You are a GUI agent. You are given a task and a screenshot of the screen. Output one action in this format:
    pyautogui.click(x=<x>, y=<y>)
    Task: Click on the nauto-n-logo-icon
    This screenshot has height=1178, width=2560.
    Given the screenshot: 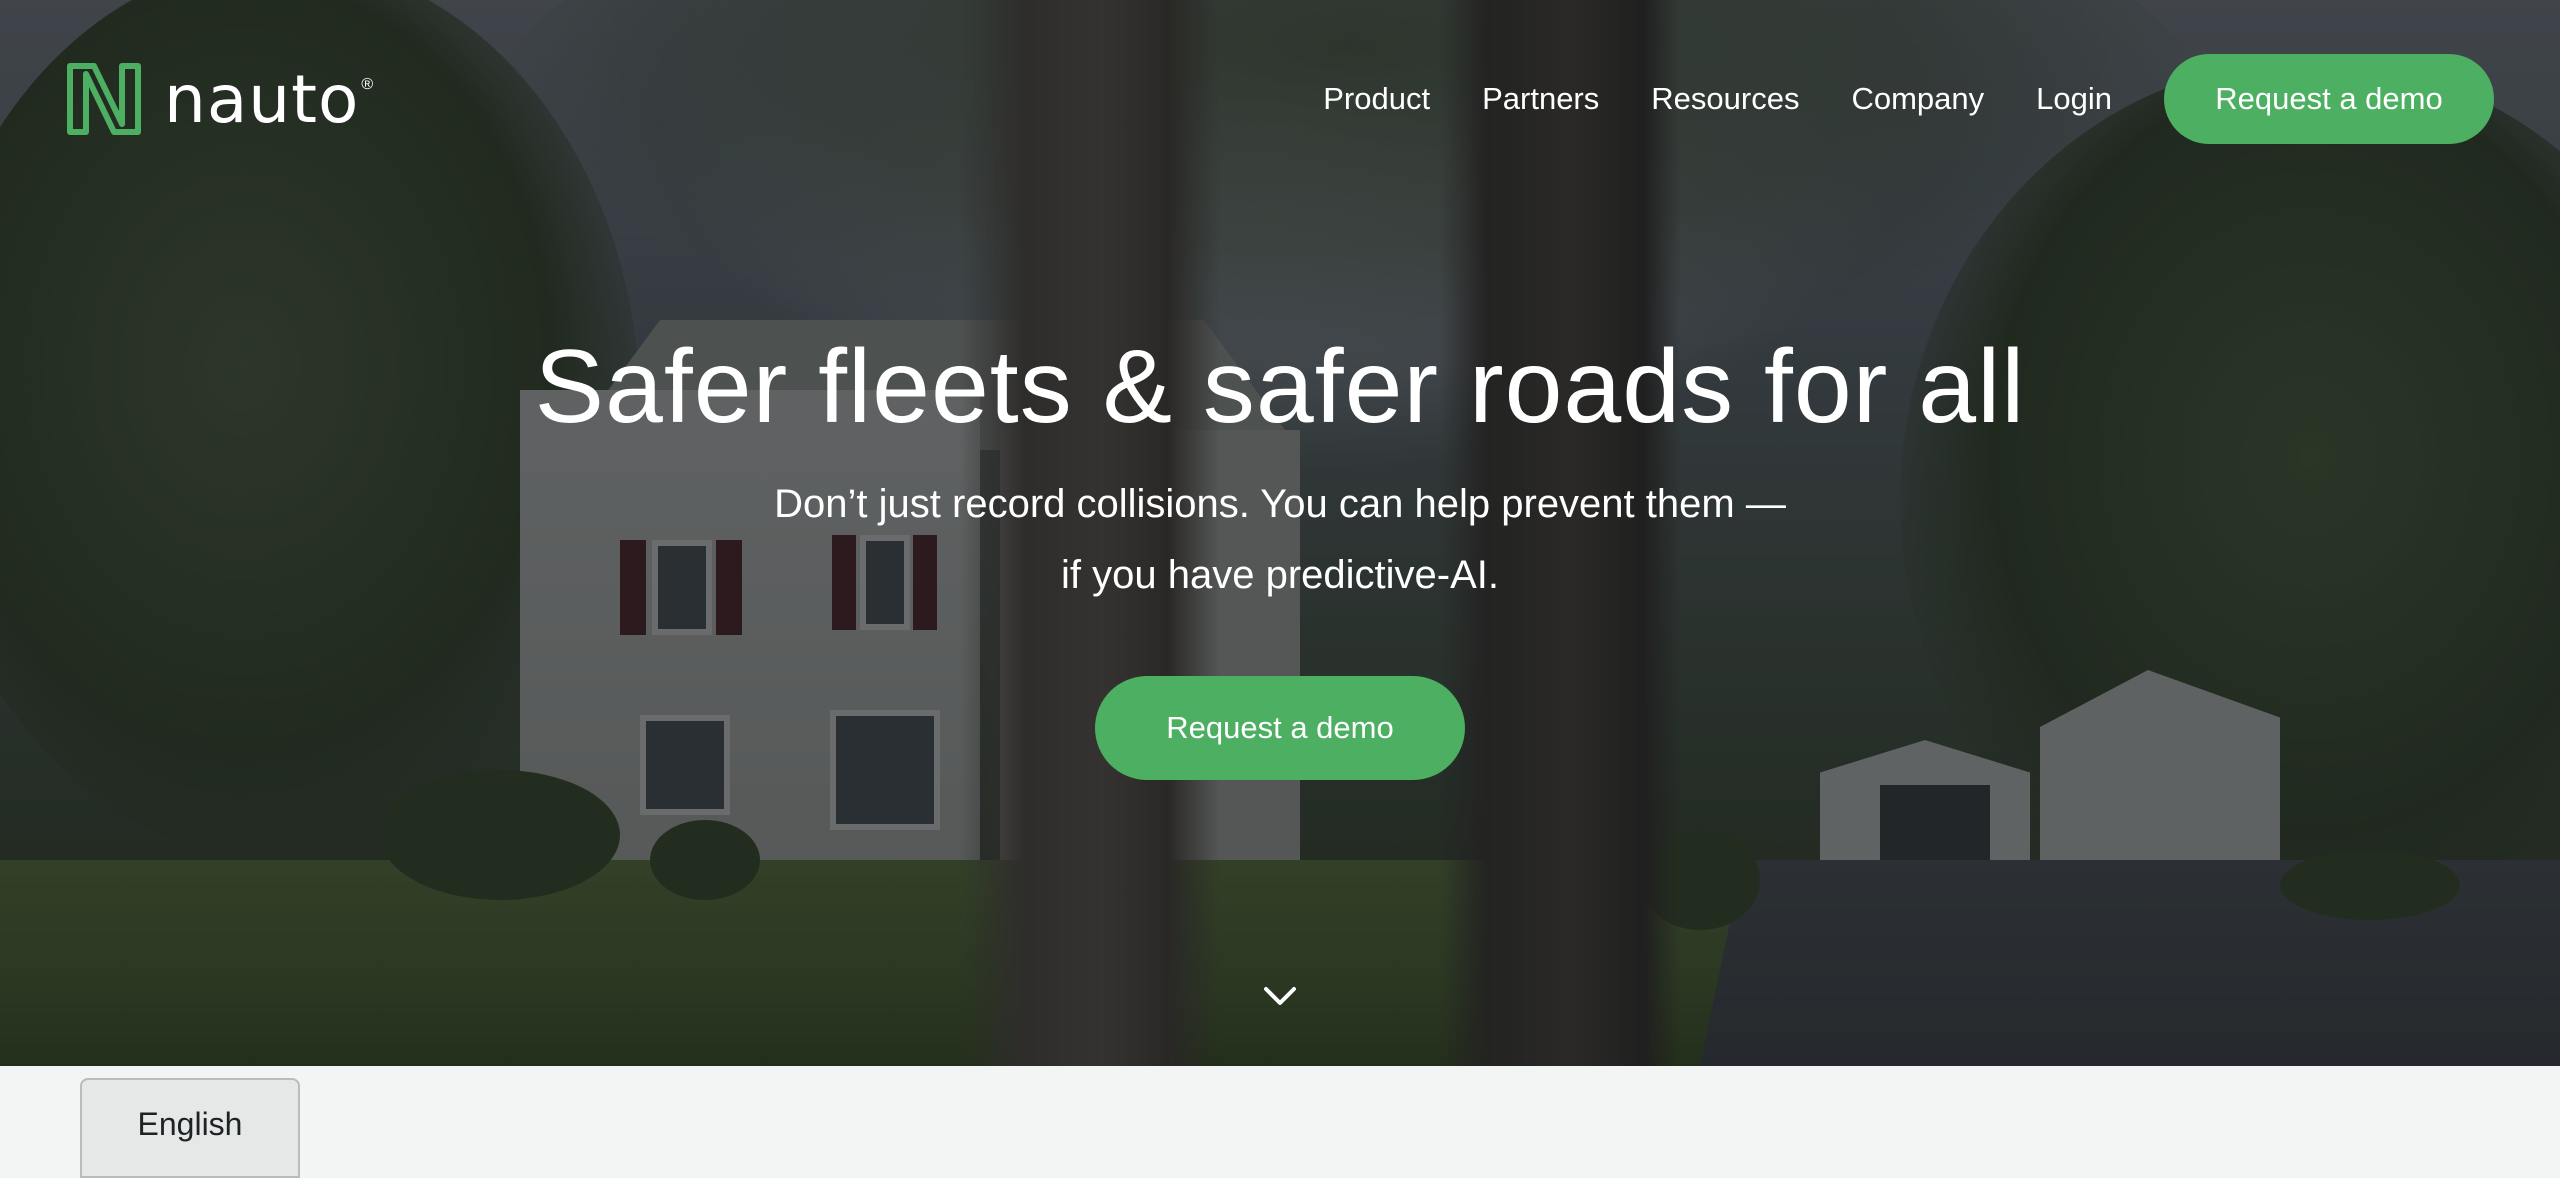 What is the action you would take?
    pyautogui.click(x=104, y=99)
    